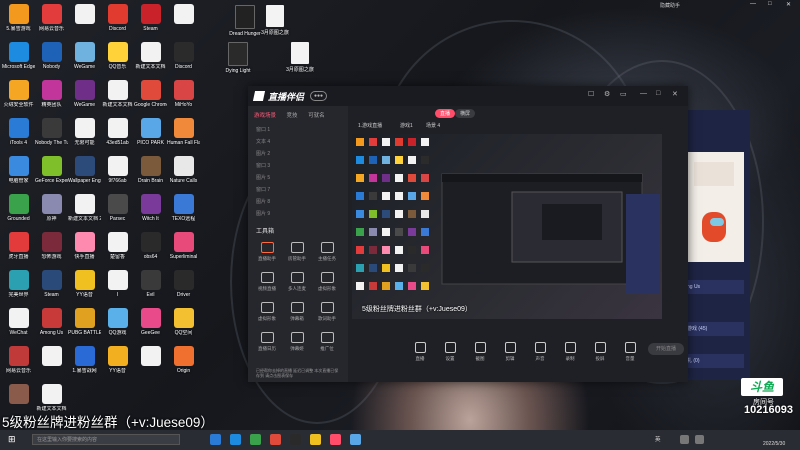  Describe the element at coordinates (150, 211) in the screenshot. I see `desktop-icon: Witch It` at that location.